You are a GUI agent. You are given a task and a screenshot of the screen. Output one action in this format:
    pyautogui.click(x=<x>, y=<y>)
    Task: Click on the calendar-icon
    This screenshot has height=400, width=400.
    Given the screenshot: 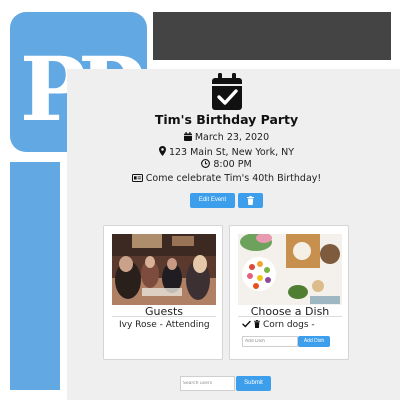 What is the action you would take?
    pyautogui.click(x=187, y=136)
    